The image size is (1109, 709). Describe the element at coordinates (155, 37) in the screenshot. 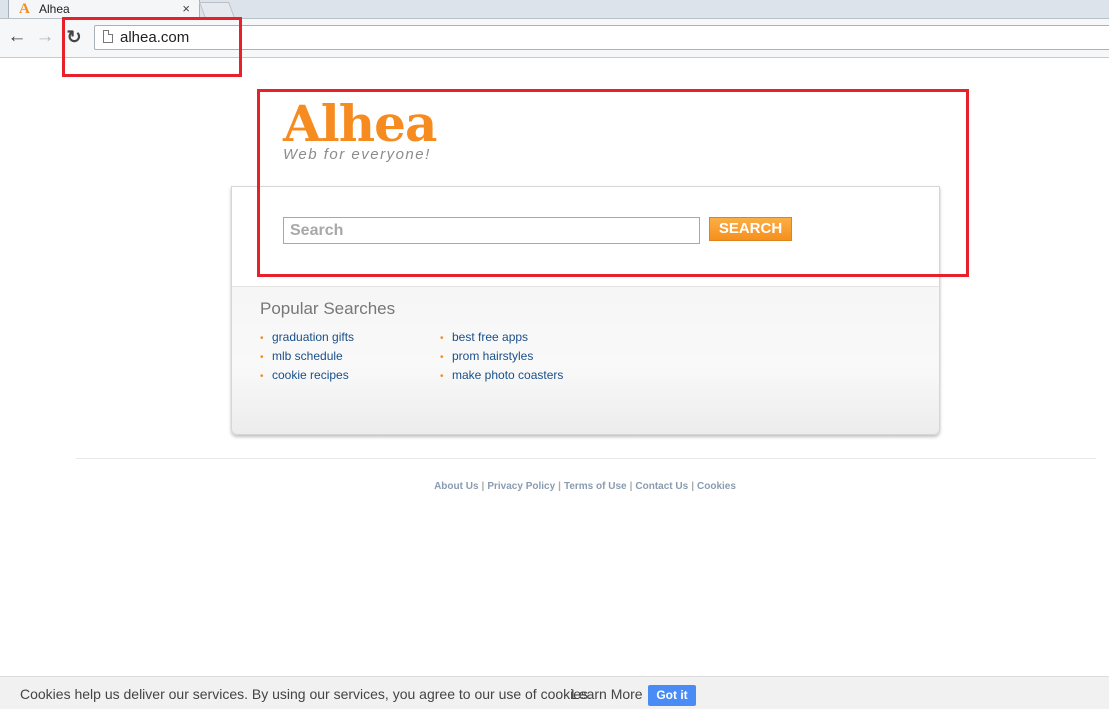

I see `url-text: alhea.com` at that location.